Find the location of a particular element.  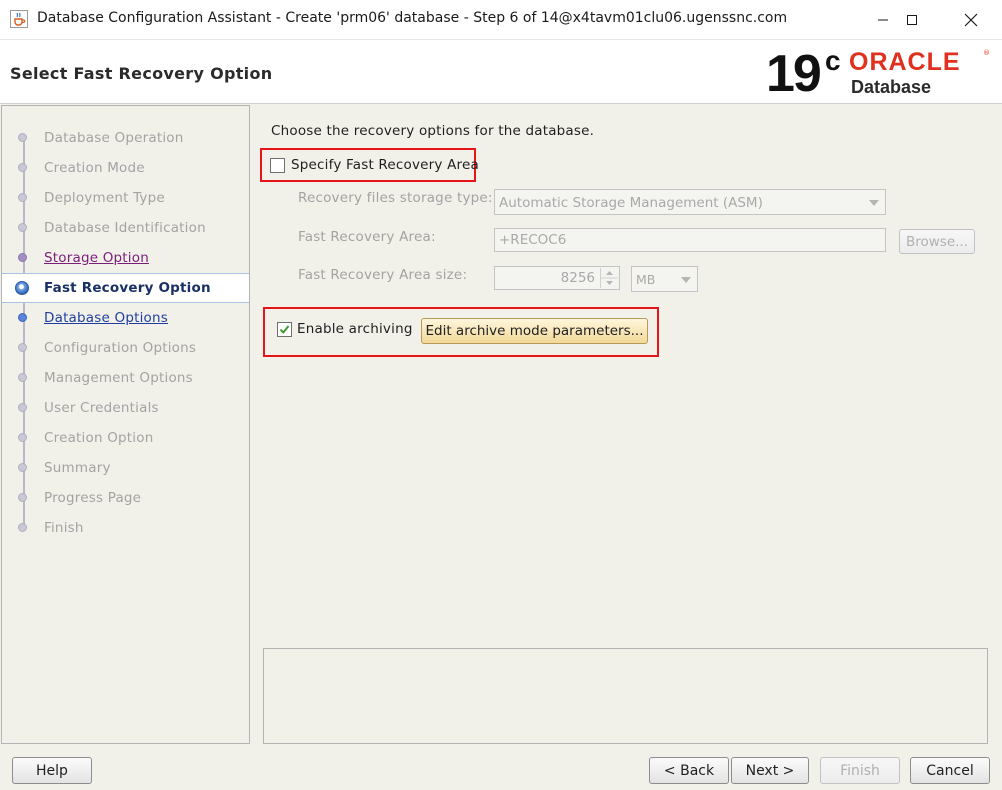

fra-location-label: Fast Recovery Area: is located at coordinates (367, 237).